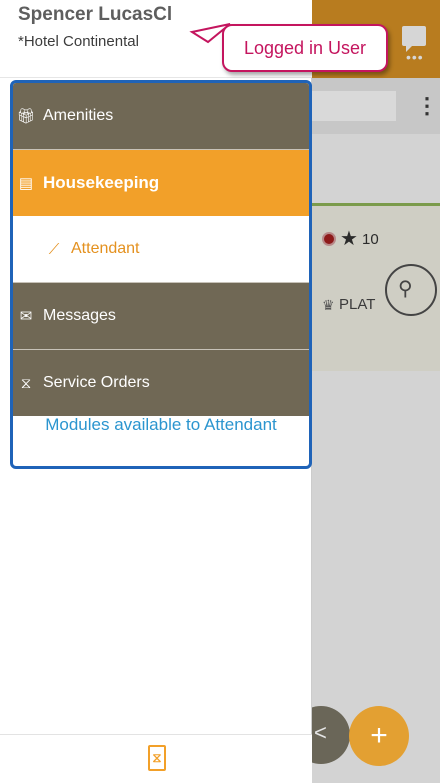  I want to click on gift-icon: 🎁︎, so click(26, 116).